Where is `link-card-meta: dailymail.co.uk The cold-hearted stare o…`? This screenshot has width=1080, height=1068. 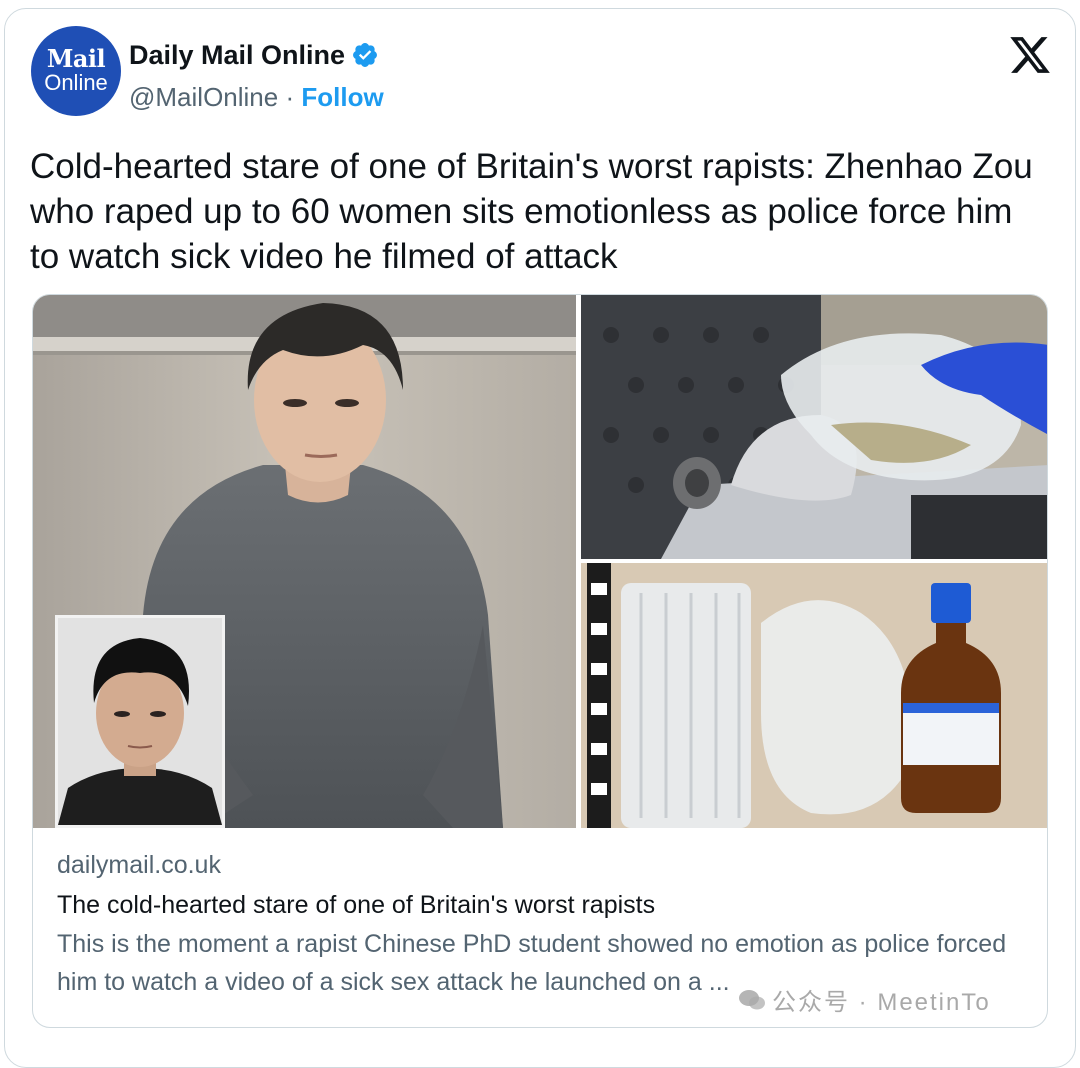 link-card-meta: dailymail.co.uk The cold-hearted stare o… is located at coordinates (547, 924).